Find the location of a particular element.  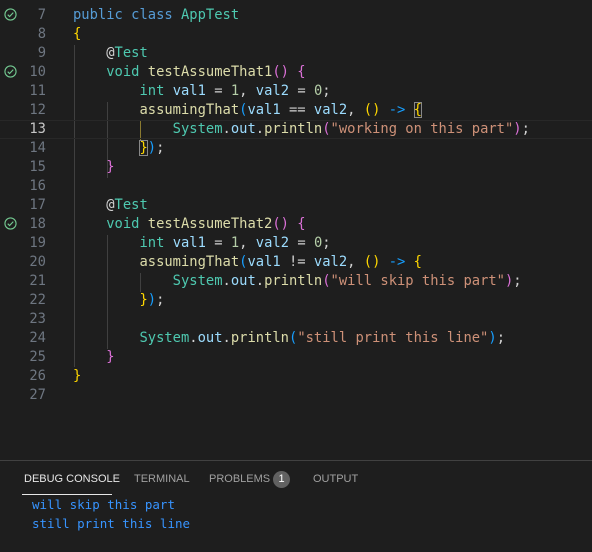

code-line: 20 assumingThat(val1 != val2, () -> { is located at coordinates (296, 262).